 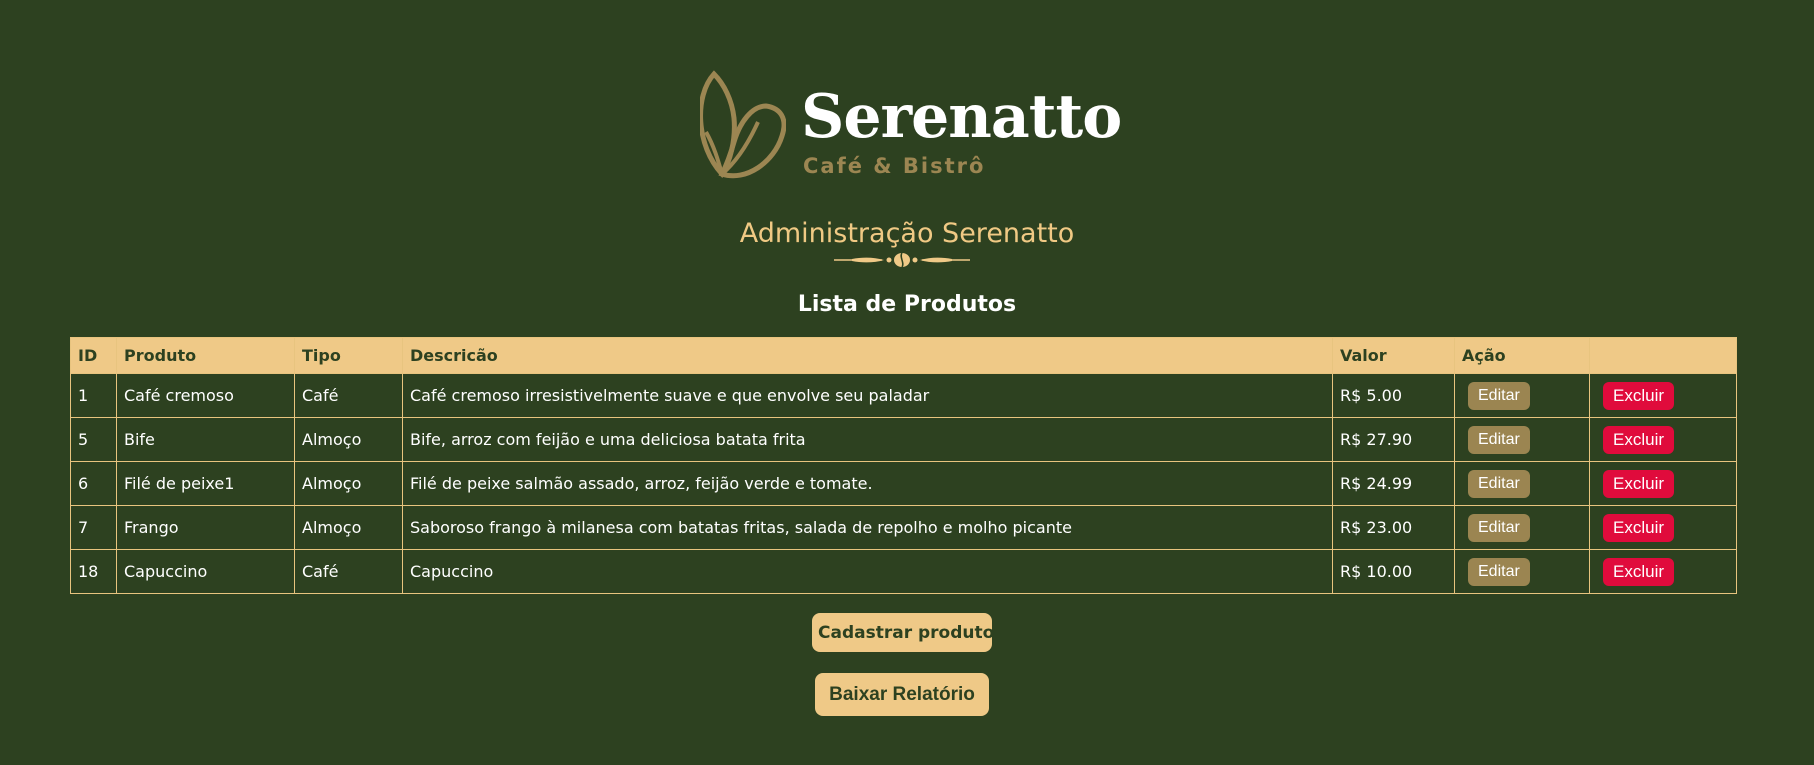 What do you see at coordinates (1393, 439) in the screenshot?
I see `cell-valor: R$ 27.90` at bounding box center [1393, 439].